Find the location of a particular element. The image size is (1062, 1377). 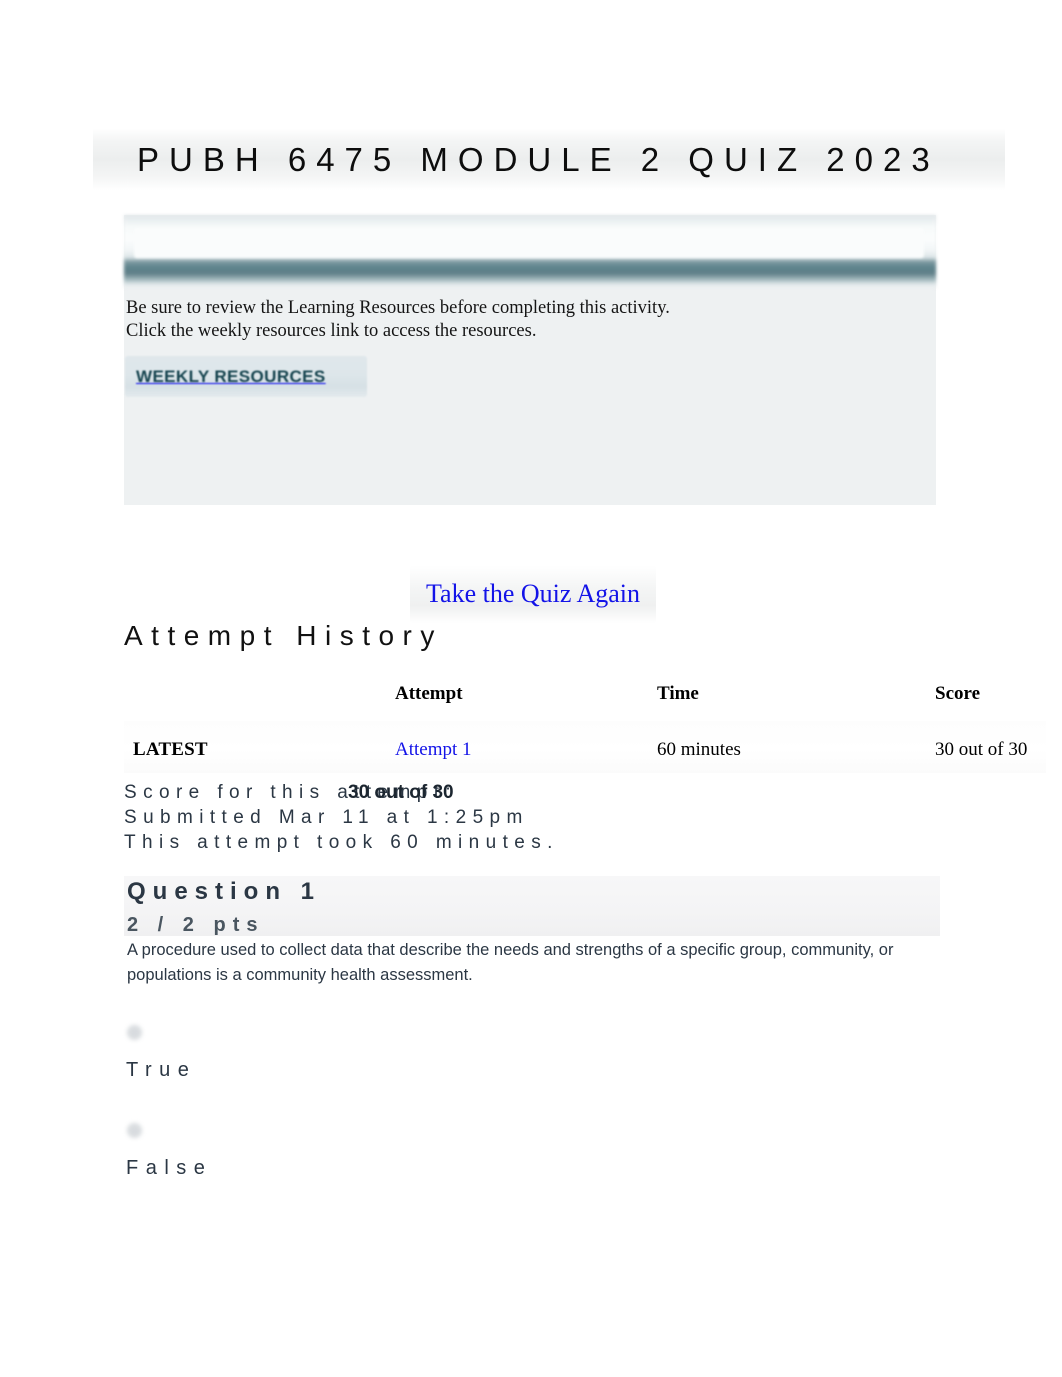

answer-option-false: False is located at coordinates (324, 1167).